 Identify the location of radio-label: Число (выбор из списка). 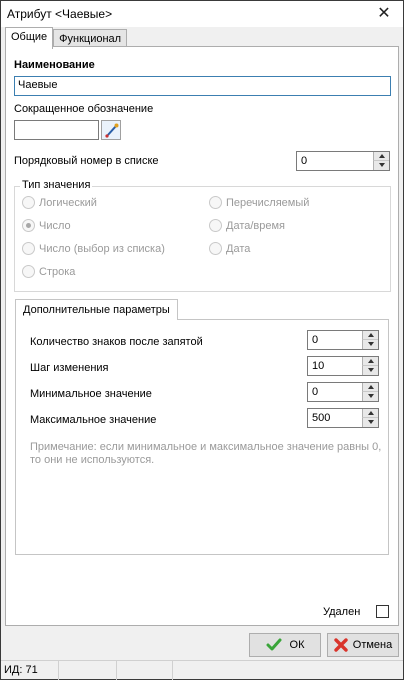
(102, 248).